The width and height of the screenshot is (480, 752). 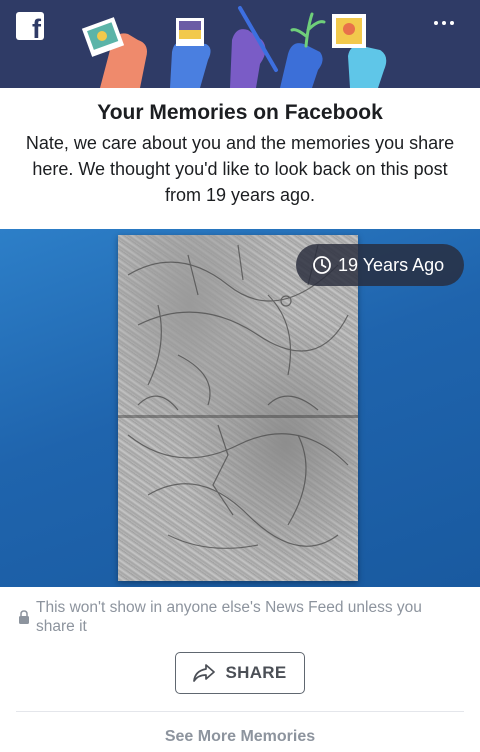 What do you see at coordinates (391, 265) in the screenshot?
I see `years-ago-label: 19 Years Ago` at bounding box center [391, 265].